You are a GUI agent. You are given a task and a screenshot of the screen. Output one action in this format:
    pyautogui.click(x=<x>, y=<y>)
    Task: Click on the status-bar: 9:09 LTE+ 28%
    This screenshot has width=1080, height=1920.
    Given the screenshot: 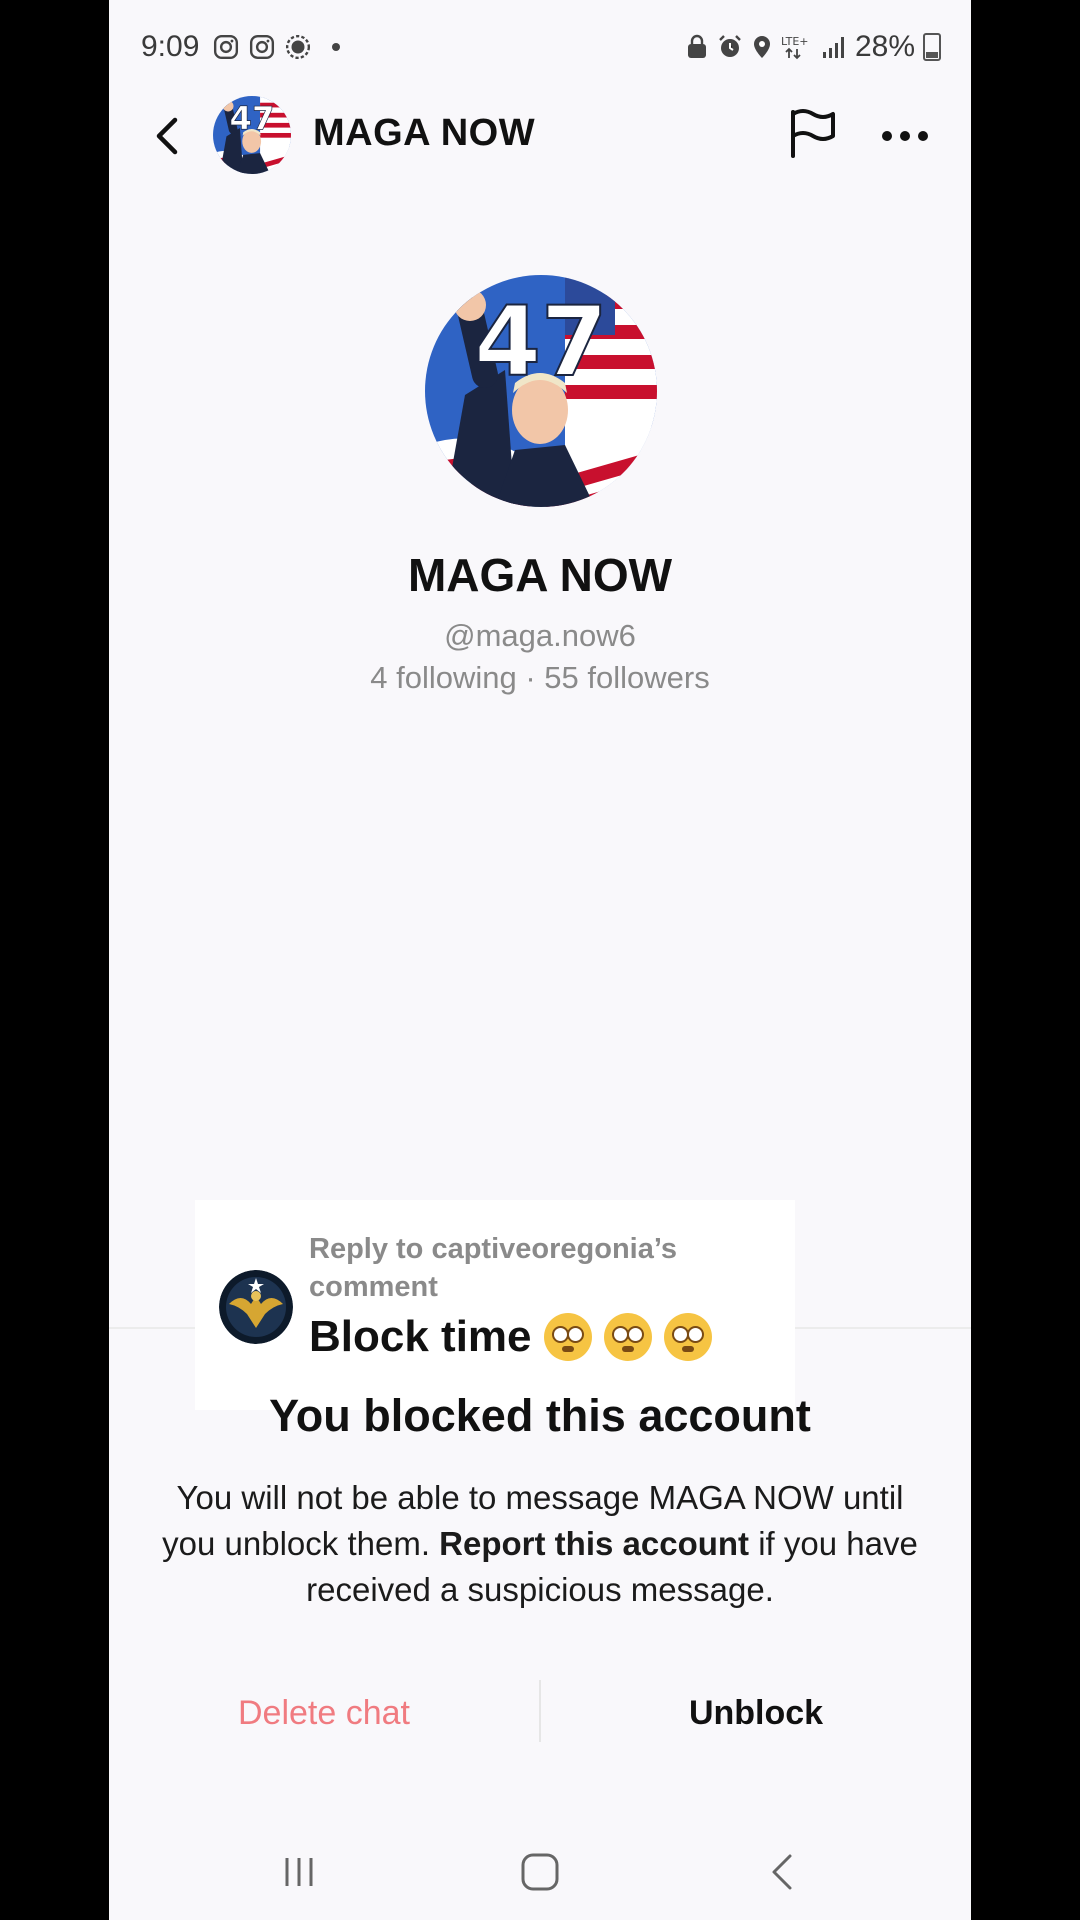 What is the action you would take?
    pyautogui.click(x=540, y=48)
    